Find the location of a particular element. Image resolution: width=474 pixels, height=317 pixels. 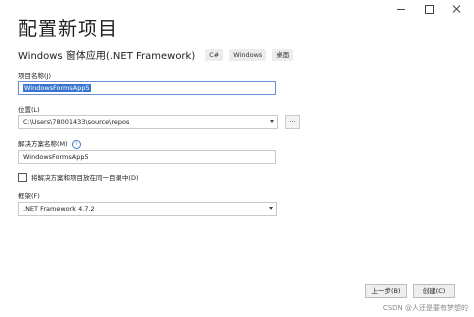

tag-type: 桌面 is located at coordinates (283, 54).